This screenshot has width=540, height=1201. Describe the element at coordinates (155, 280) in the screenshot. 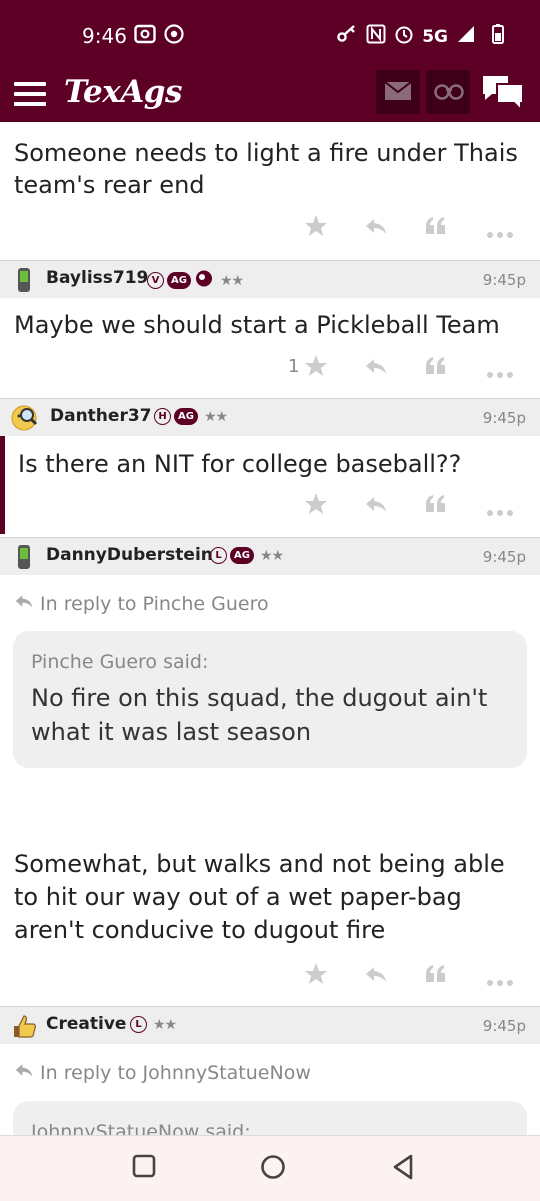

I see `badge-v: V` at that location.